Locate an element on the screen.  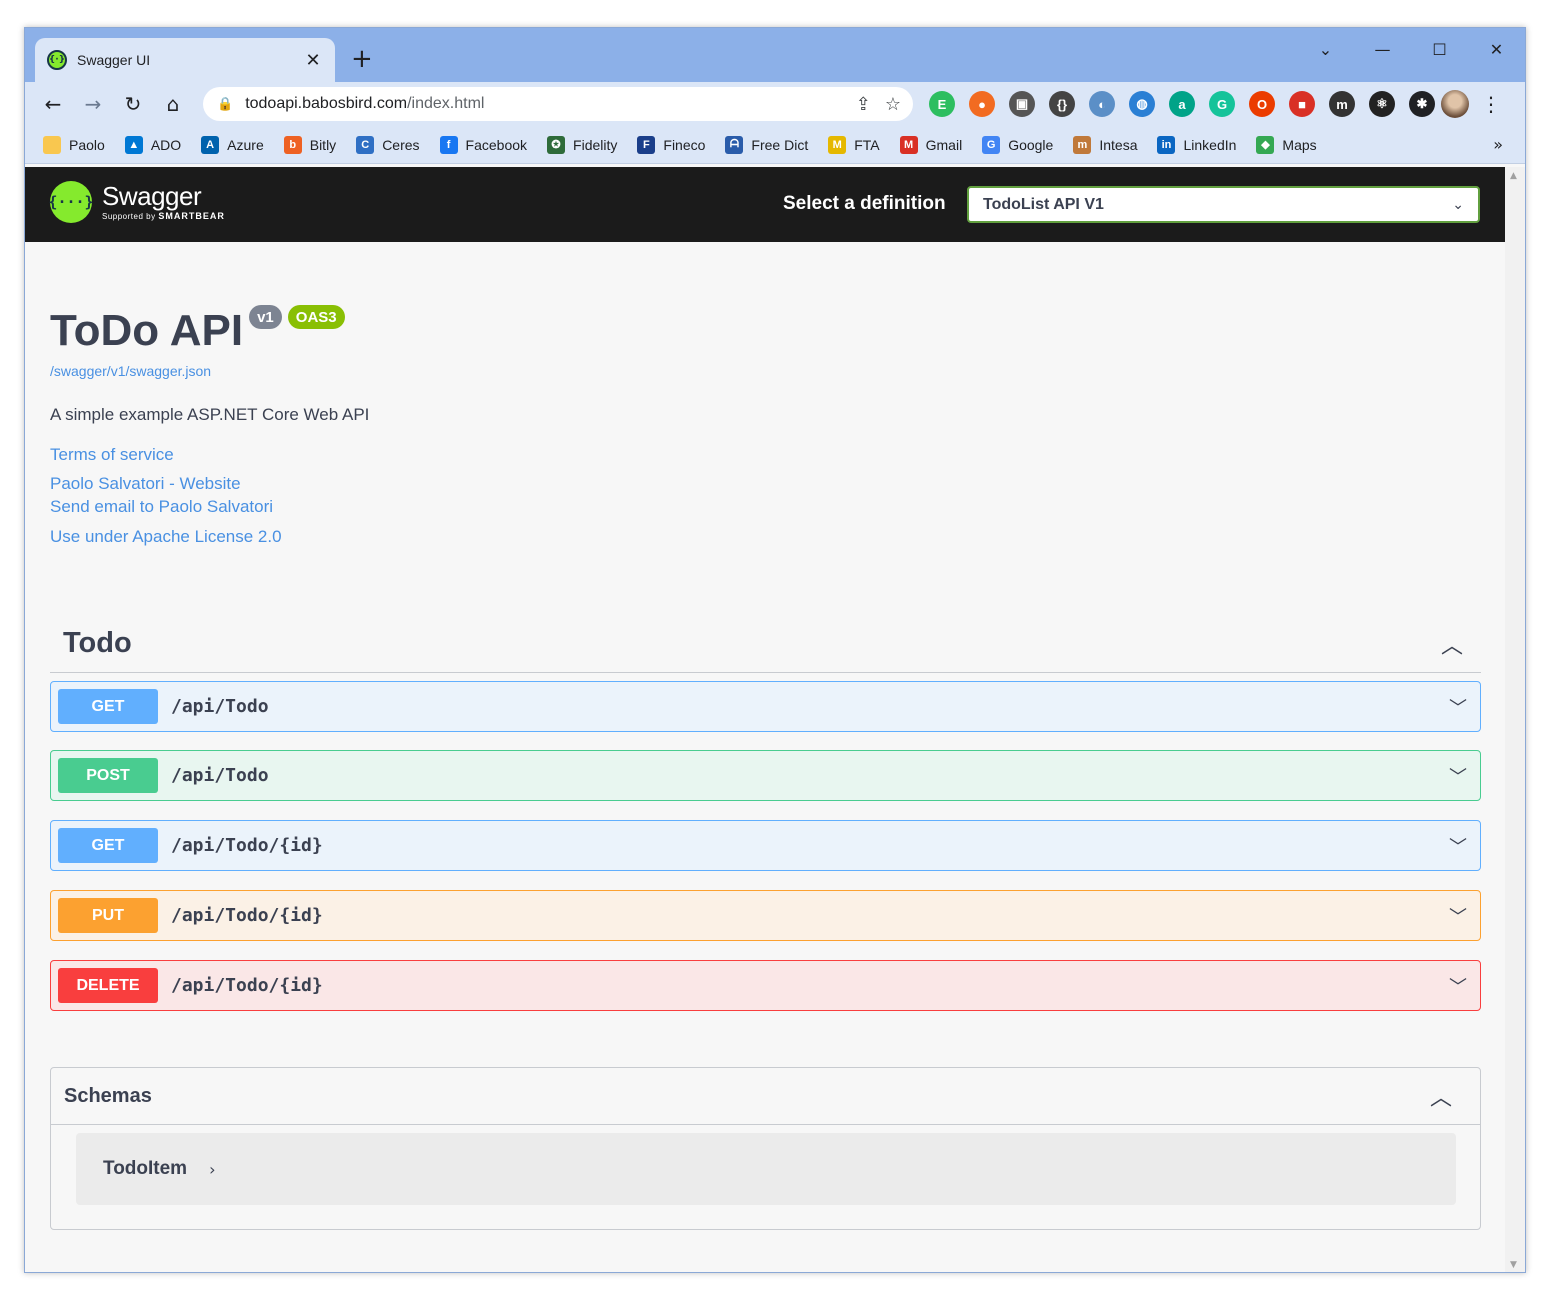
close-window-button: ✕ is located at coordinates (1496, 49).